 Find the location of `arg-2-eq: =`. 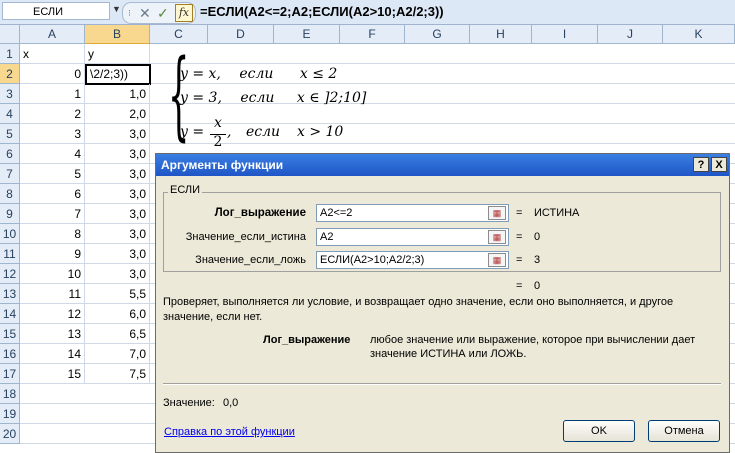

arg-2-eq: = is located at coordinates (519, 237).